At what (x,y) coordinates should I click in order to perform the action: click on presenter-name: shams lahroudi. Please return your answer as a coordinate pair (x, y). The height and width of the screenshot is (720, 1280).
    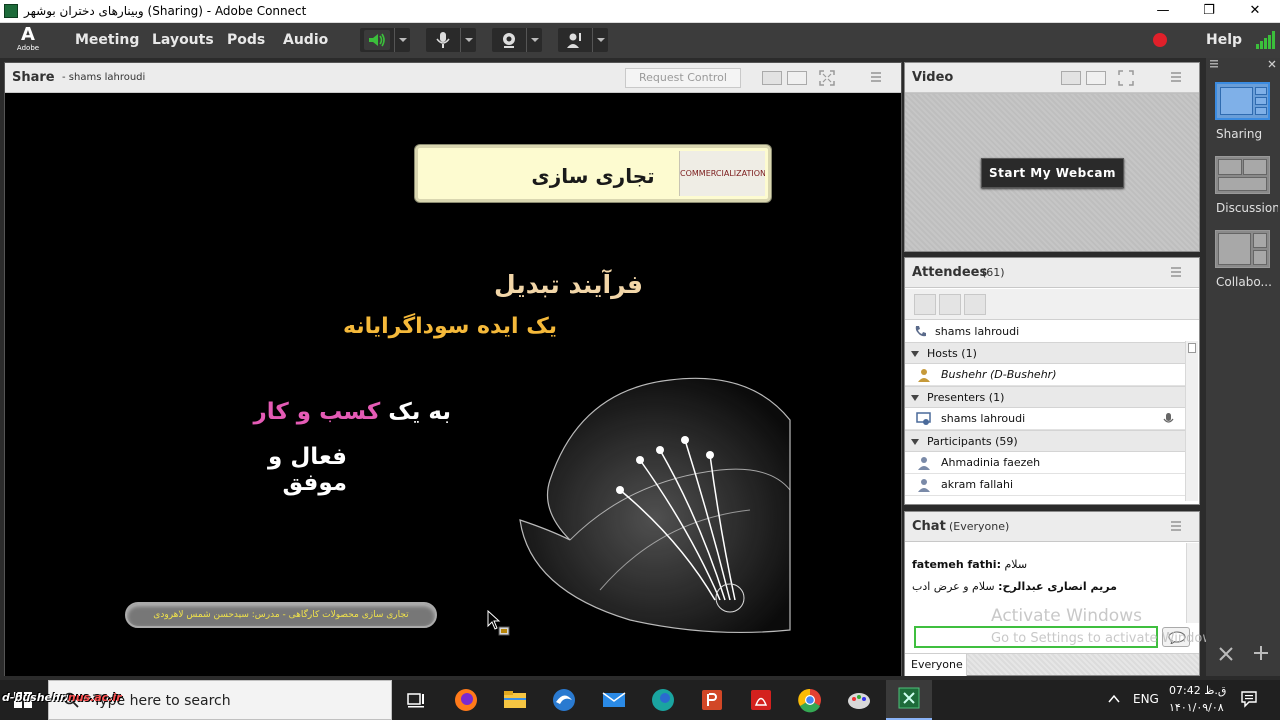
    Looking at the image, I should click on (983, 418).